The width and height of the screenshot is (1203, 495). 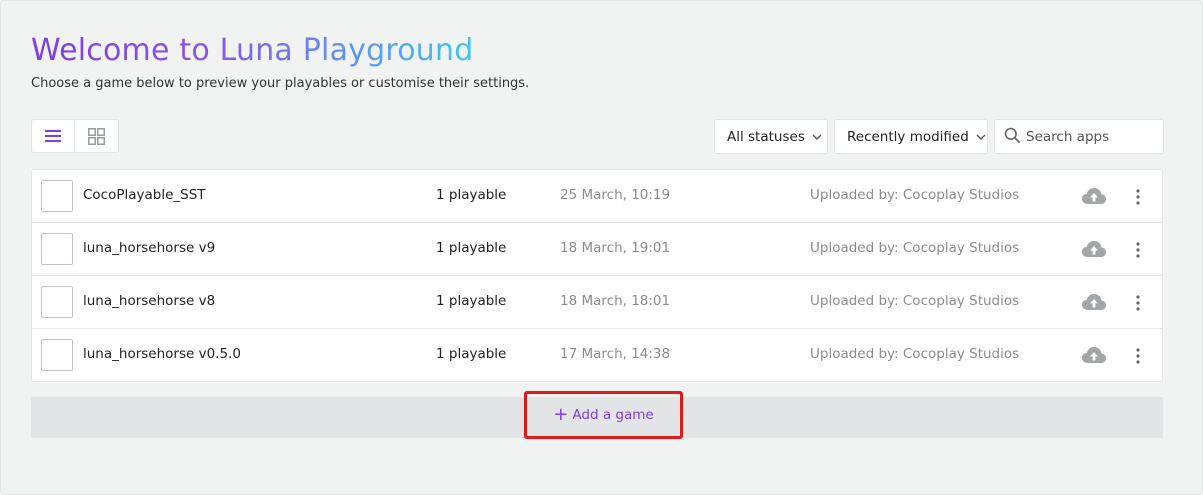 What do you see at coordinates (615, 354) in the screenshot?
I see `game-date: 17 March, 14:38` at bounding box center [615, 354].